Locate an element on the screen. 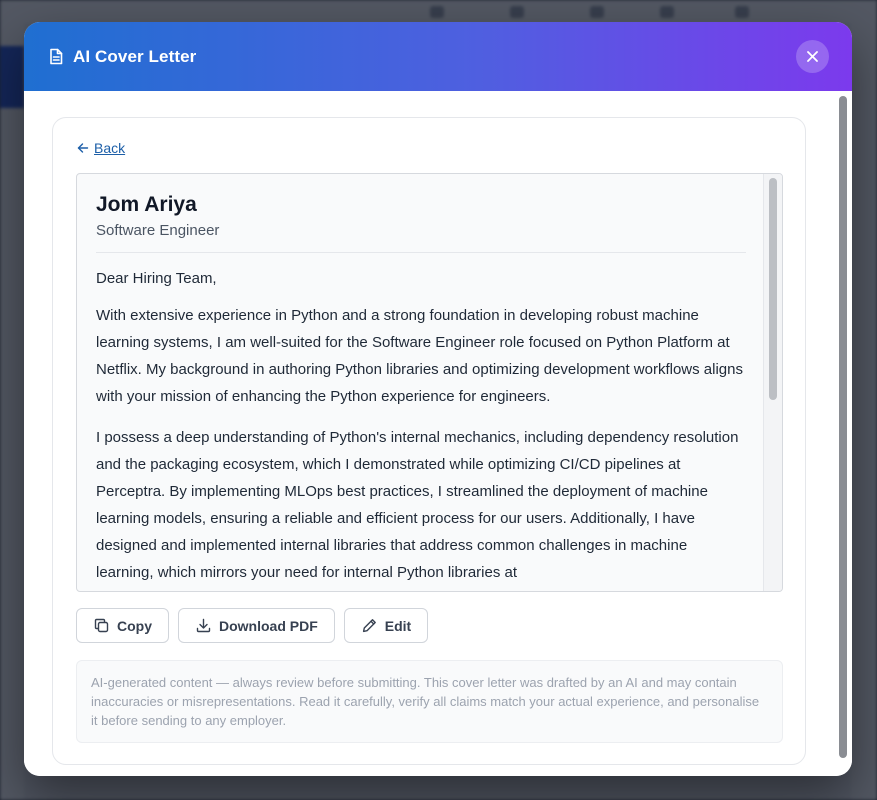 The height and width of the screenshot is (800, 877). close-button is located at coordinates (812, 56).